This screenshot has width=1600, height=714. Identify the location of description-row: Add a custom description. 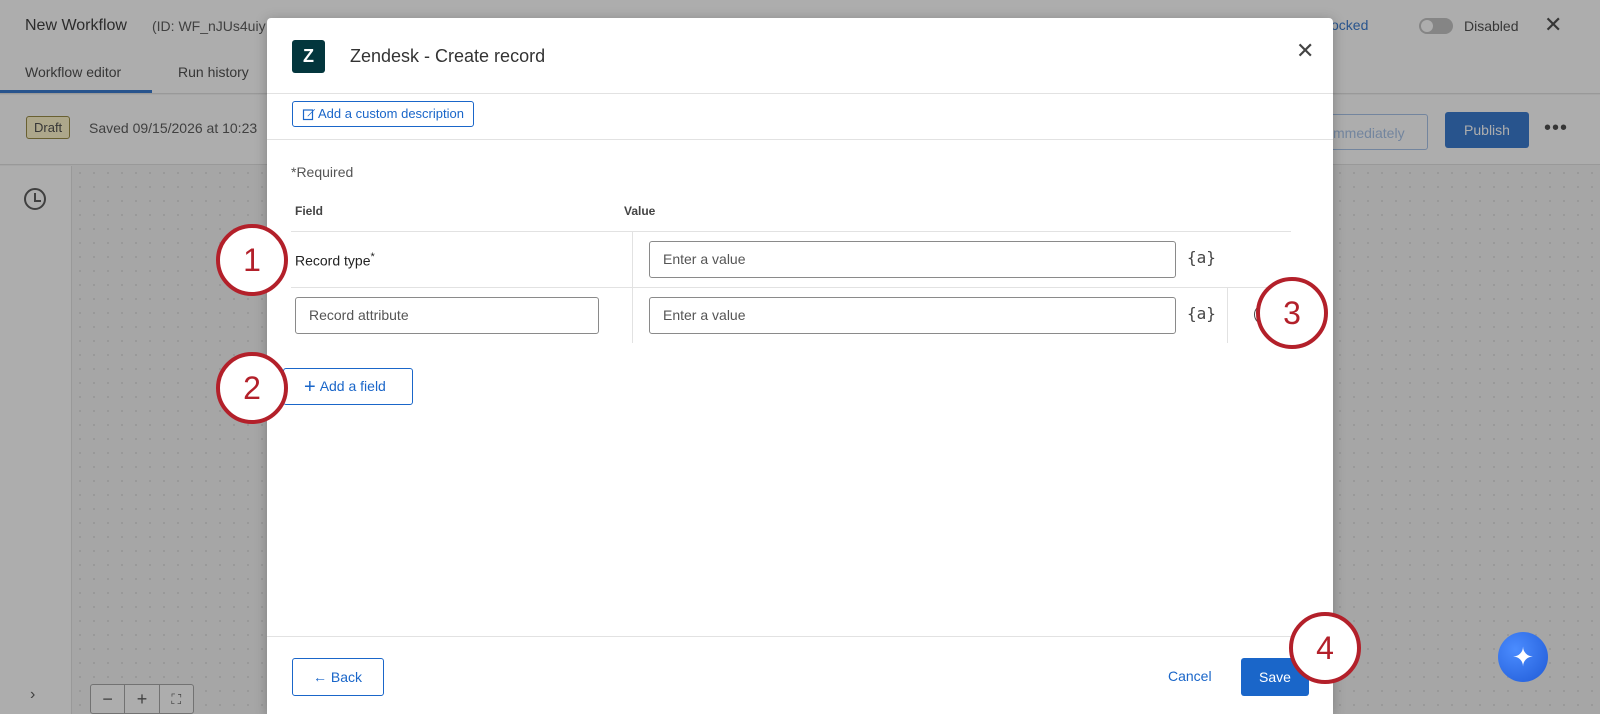
(800, 117).